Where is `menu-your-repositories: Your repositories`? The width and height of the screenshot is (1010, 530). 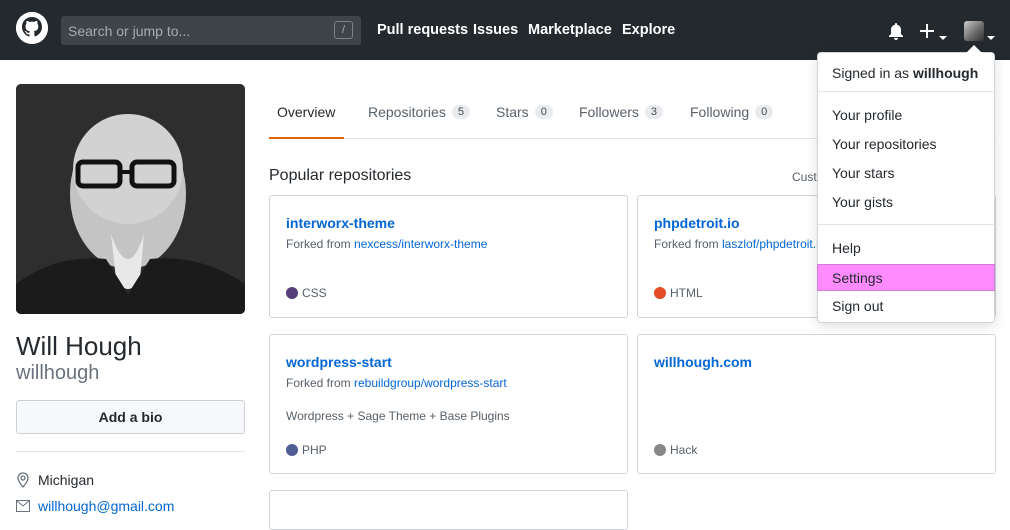
menu-your-repositories: Your repositories is located at coordinates (906, 144).